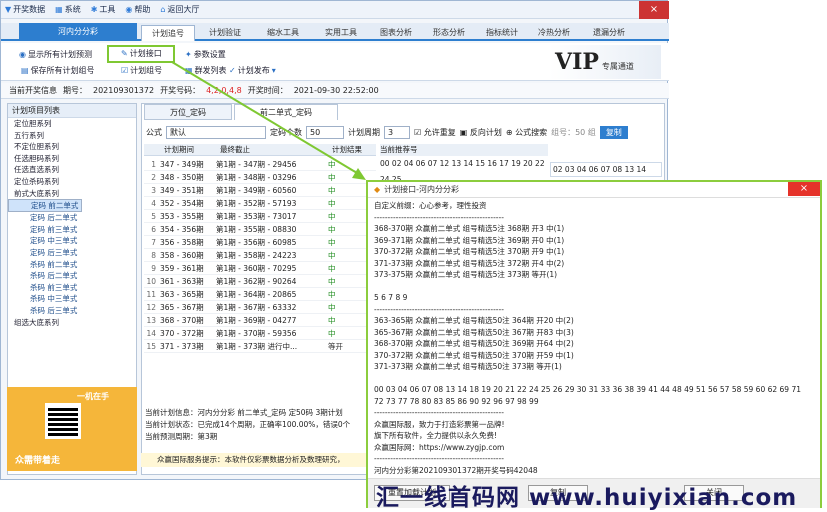 Image resolution: width=827 pixels, height=512 pixels. I want to click on dialog-line: 365-367期 众赢前二单式 组号精选50注 367期 开83 中(3), so click(474, 332).